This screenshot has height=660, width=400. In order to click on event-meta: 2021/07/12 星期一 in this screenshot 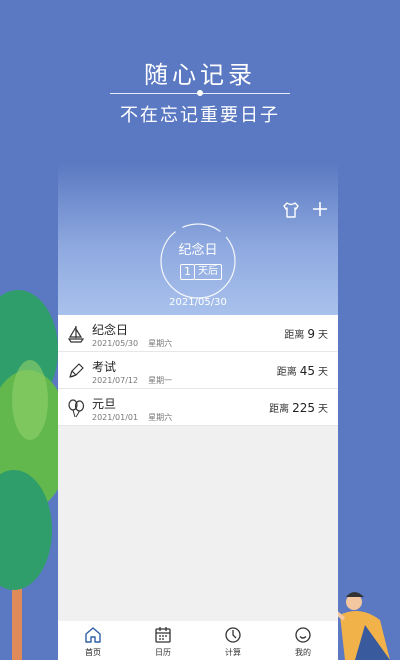, I will do `click(132, 380)`.